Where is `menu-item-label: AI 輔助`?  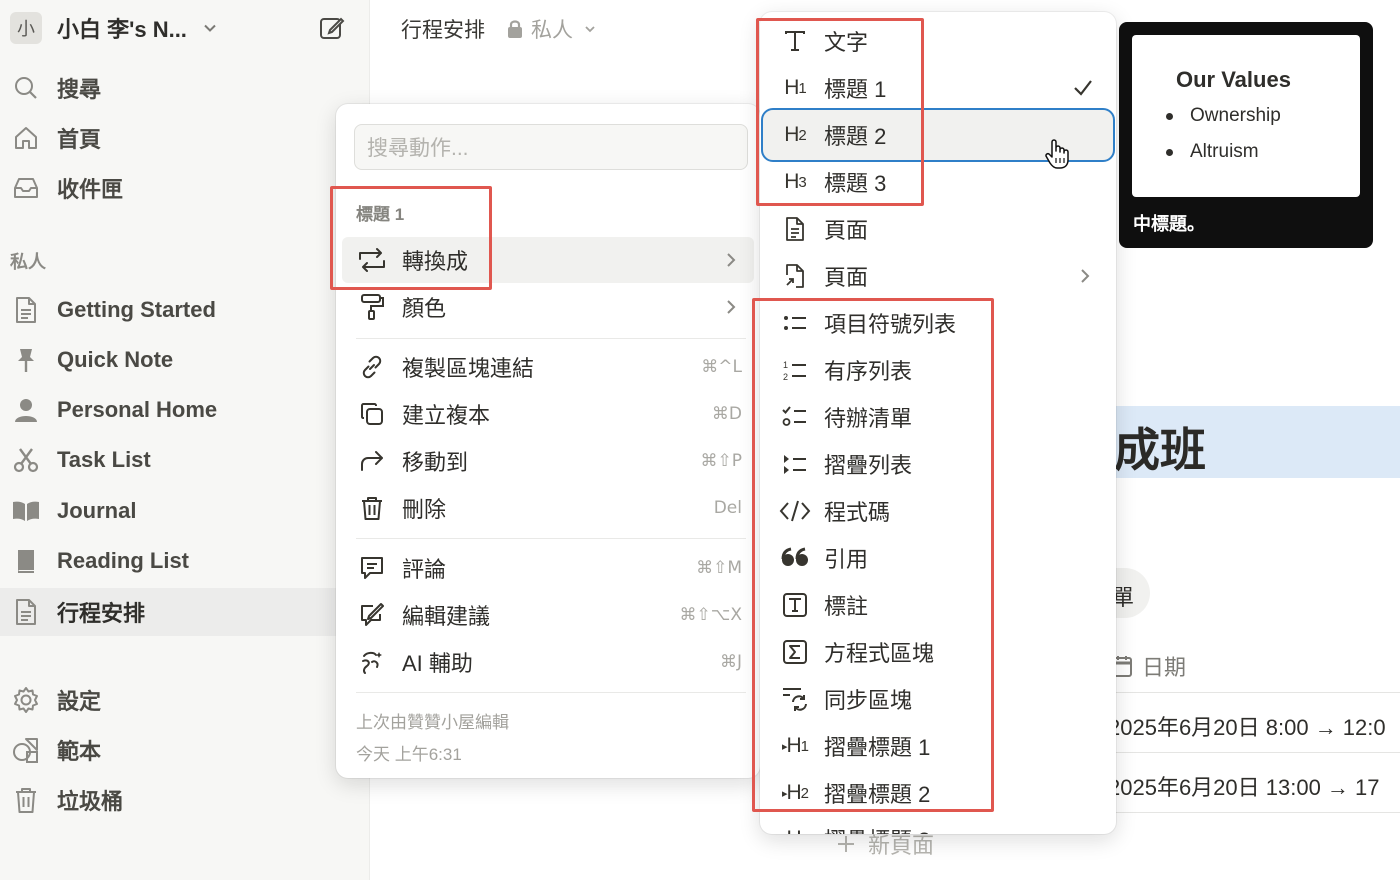 menu-item-label: AI 輔助 is located at coordinates (437, 663).